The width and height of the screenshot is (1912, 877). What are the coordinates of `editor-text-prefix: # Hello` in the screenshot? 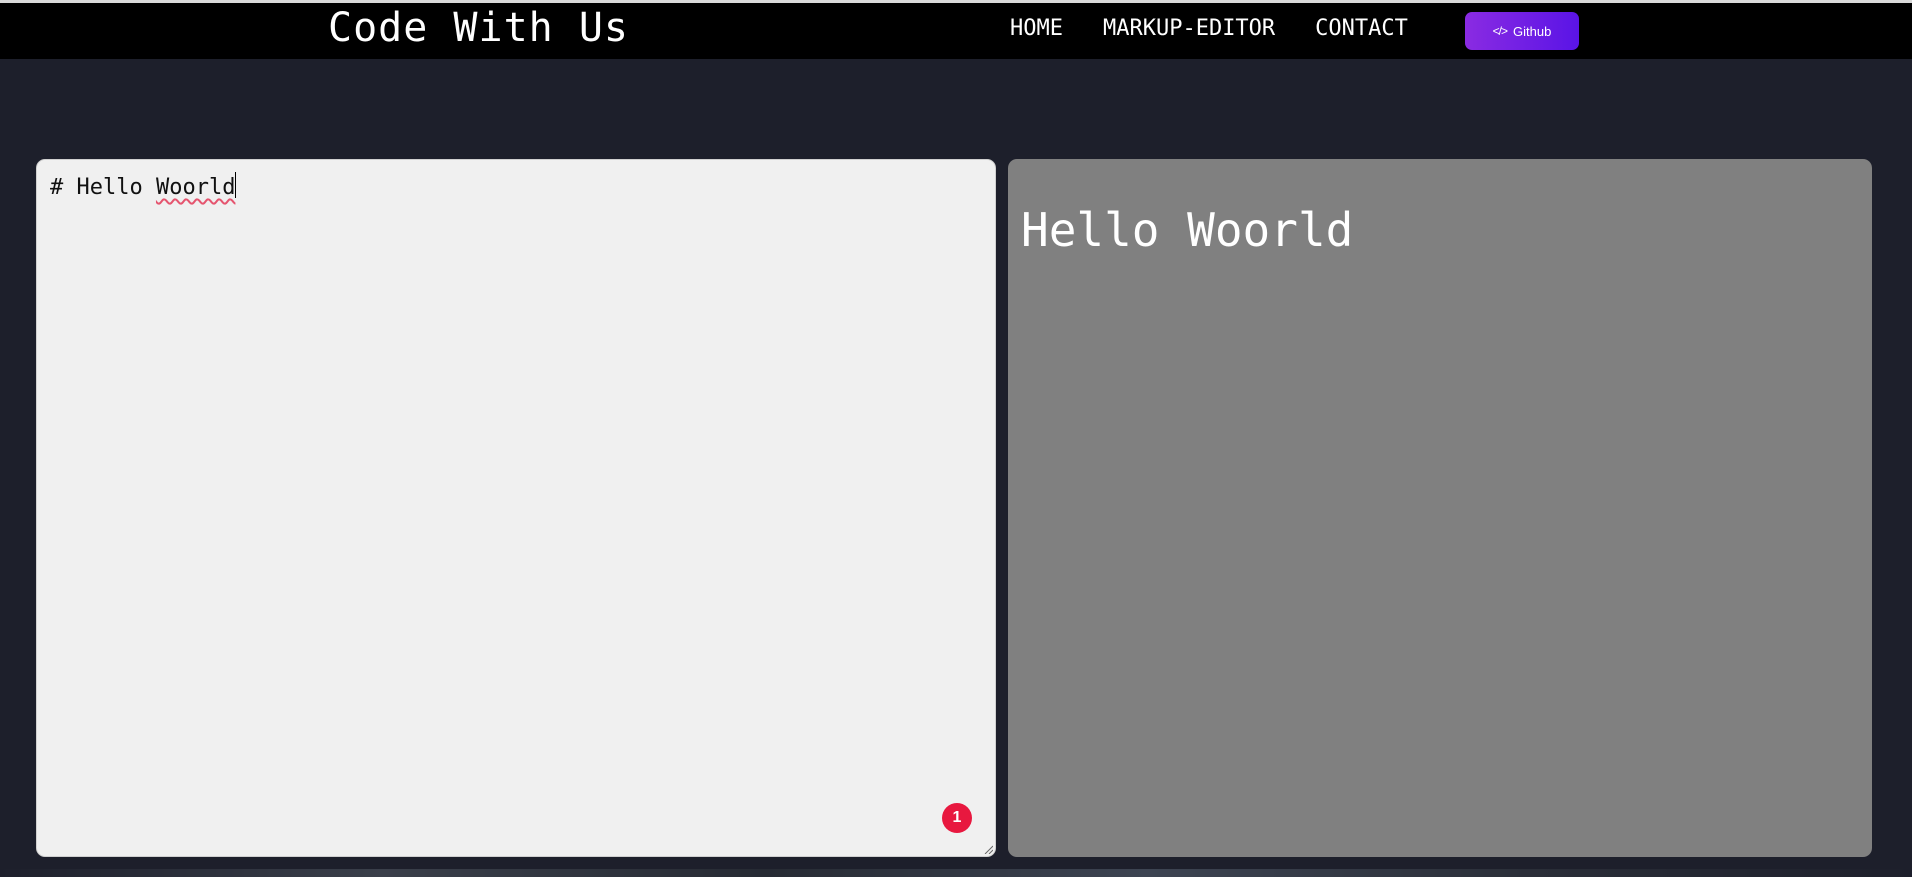 It's located at (103, 187).